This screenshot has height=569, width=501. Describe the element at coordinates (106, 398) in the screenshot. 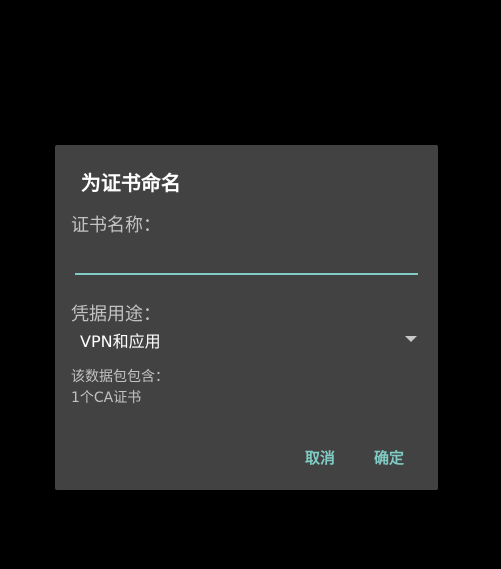

I see `package-contains-value: 1个CA证书` at that location.